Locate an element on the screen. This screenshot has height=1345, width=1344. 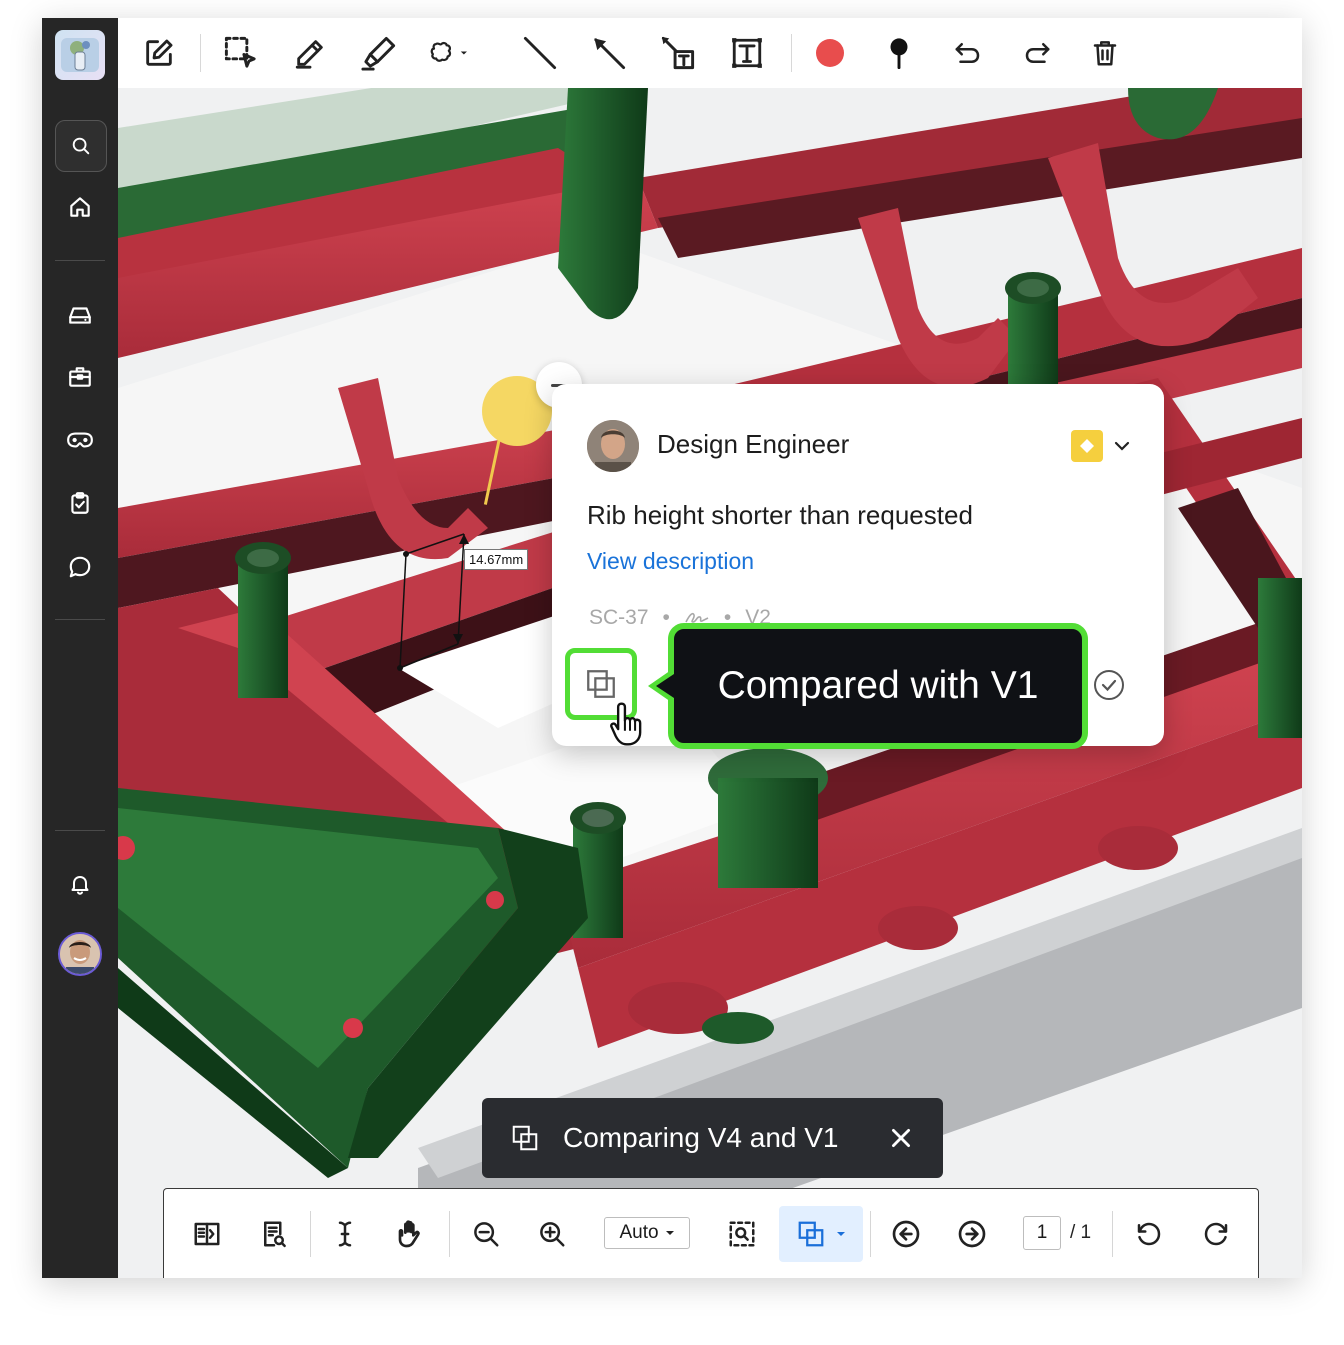
compare-tooltip: Compared with V1 is located at coordinates (878, 686).